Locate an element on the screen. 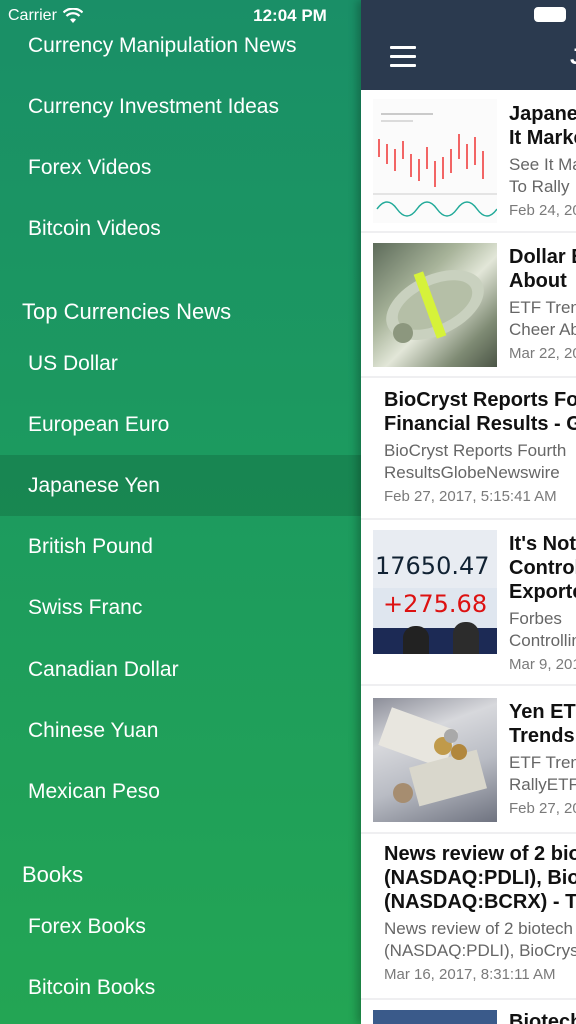 Image resolution: width=576 pixels, height=1024 pixels. article-summary: BioCryst Reports Fourth is located at coordinates (475, 450).